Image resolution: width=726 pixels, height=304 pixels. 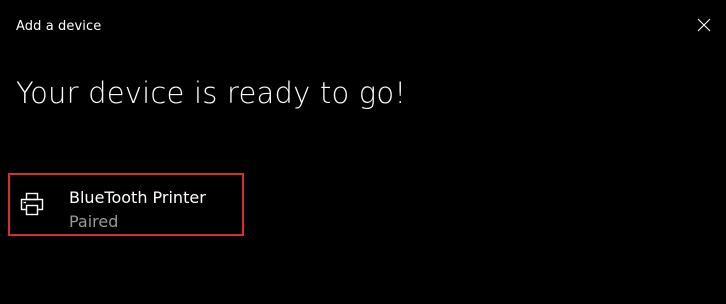 I want to click on device-item-bluetooth-printer: BlueTooth Printer Paired, so click(x=126, y=204).